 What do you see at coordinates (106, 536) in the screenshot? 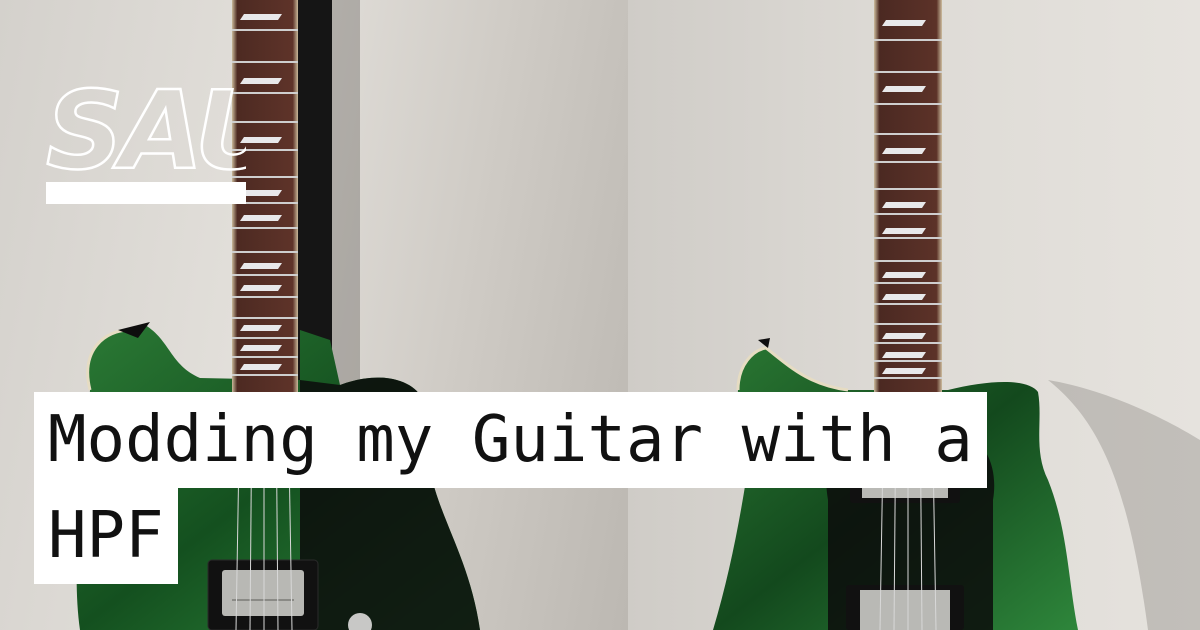
I see `post-title-line-2: HPF` at bounding box center [106, 536].